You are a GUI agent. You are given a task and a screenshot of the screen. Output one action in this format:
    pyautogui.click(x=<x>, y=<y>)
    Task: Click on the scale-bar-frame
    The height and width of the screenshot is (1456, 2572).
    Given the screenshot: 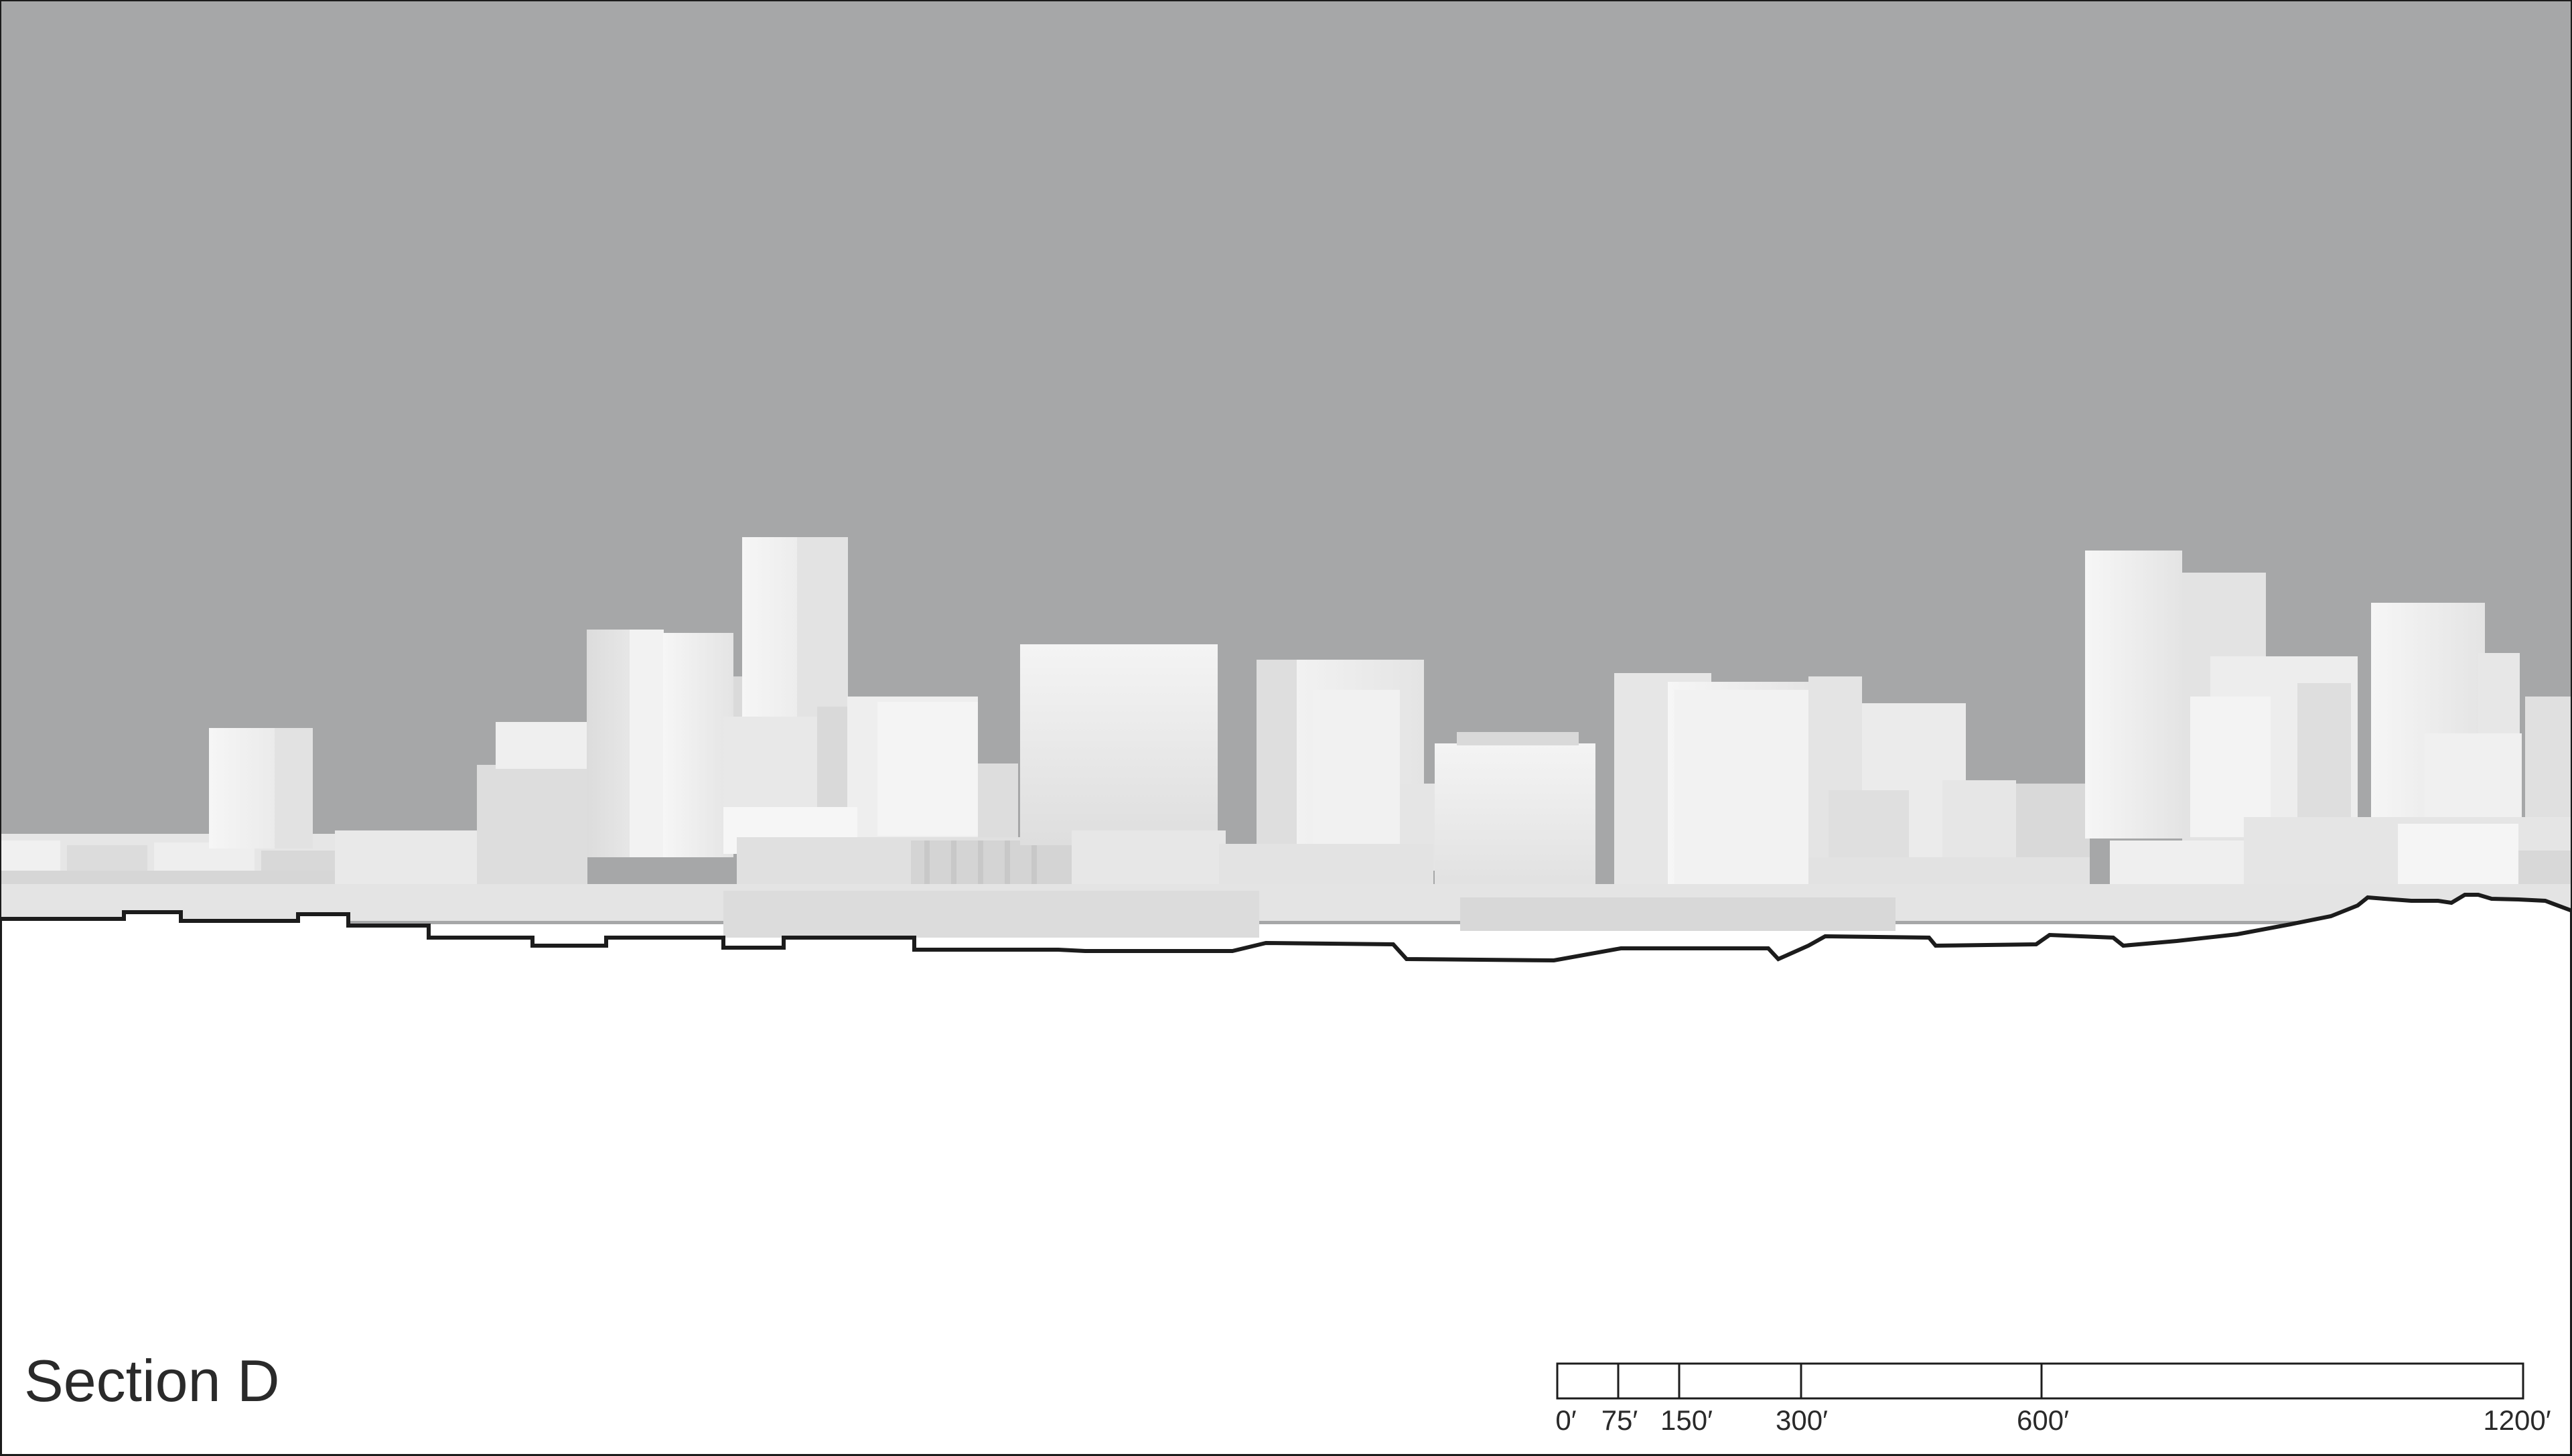 What is the action you would take?
    pyautogui.click(x=2040, y=1381)
    